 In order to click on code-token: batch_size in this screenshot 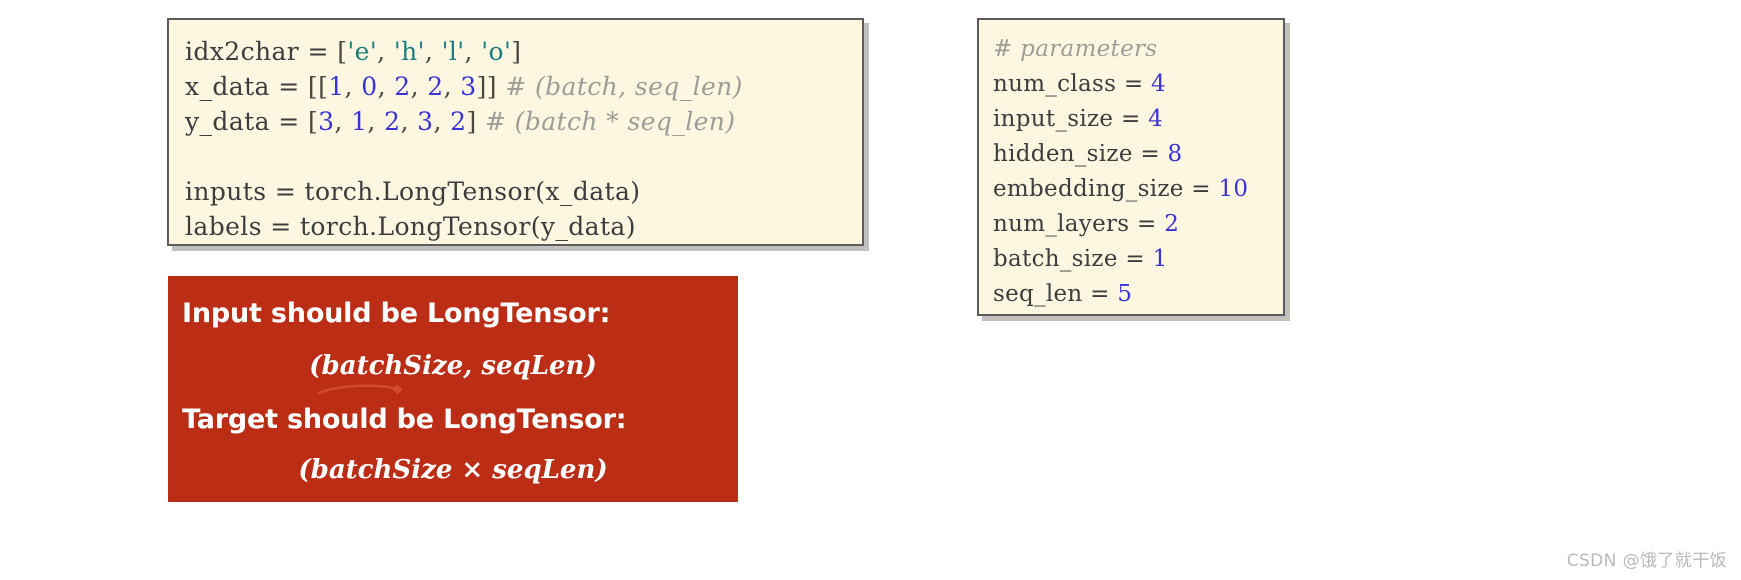, I will do `click(1059, 259)`.